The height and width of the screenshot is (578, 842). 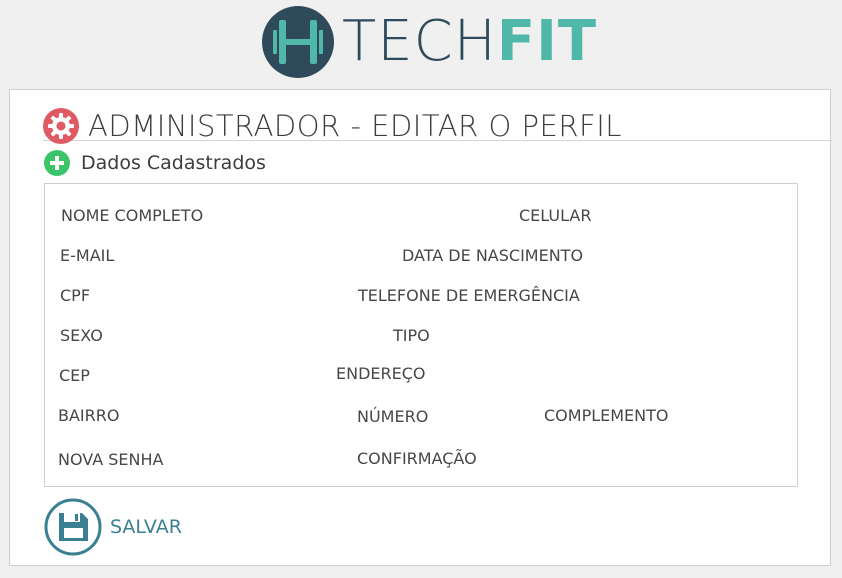 What do you see at coordinates (74, 375) in the screenshot?
I see `field-cep: CEP` at bounding box center [74, 375].